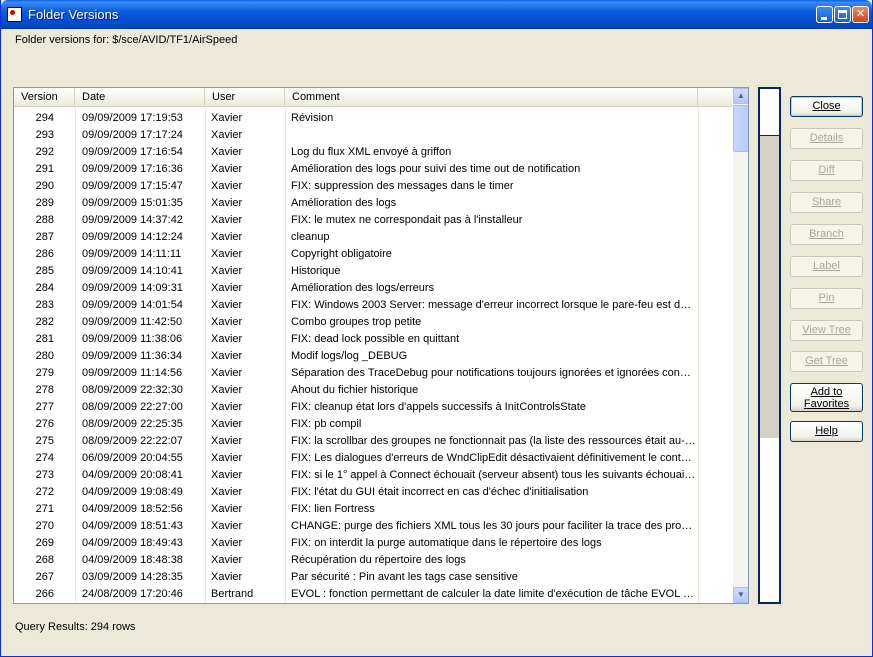 This screenshot has height=657, width=873. Describe the element at coordinates (824, 14) in the screenshot. I see `minimize-button` at that location.